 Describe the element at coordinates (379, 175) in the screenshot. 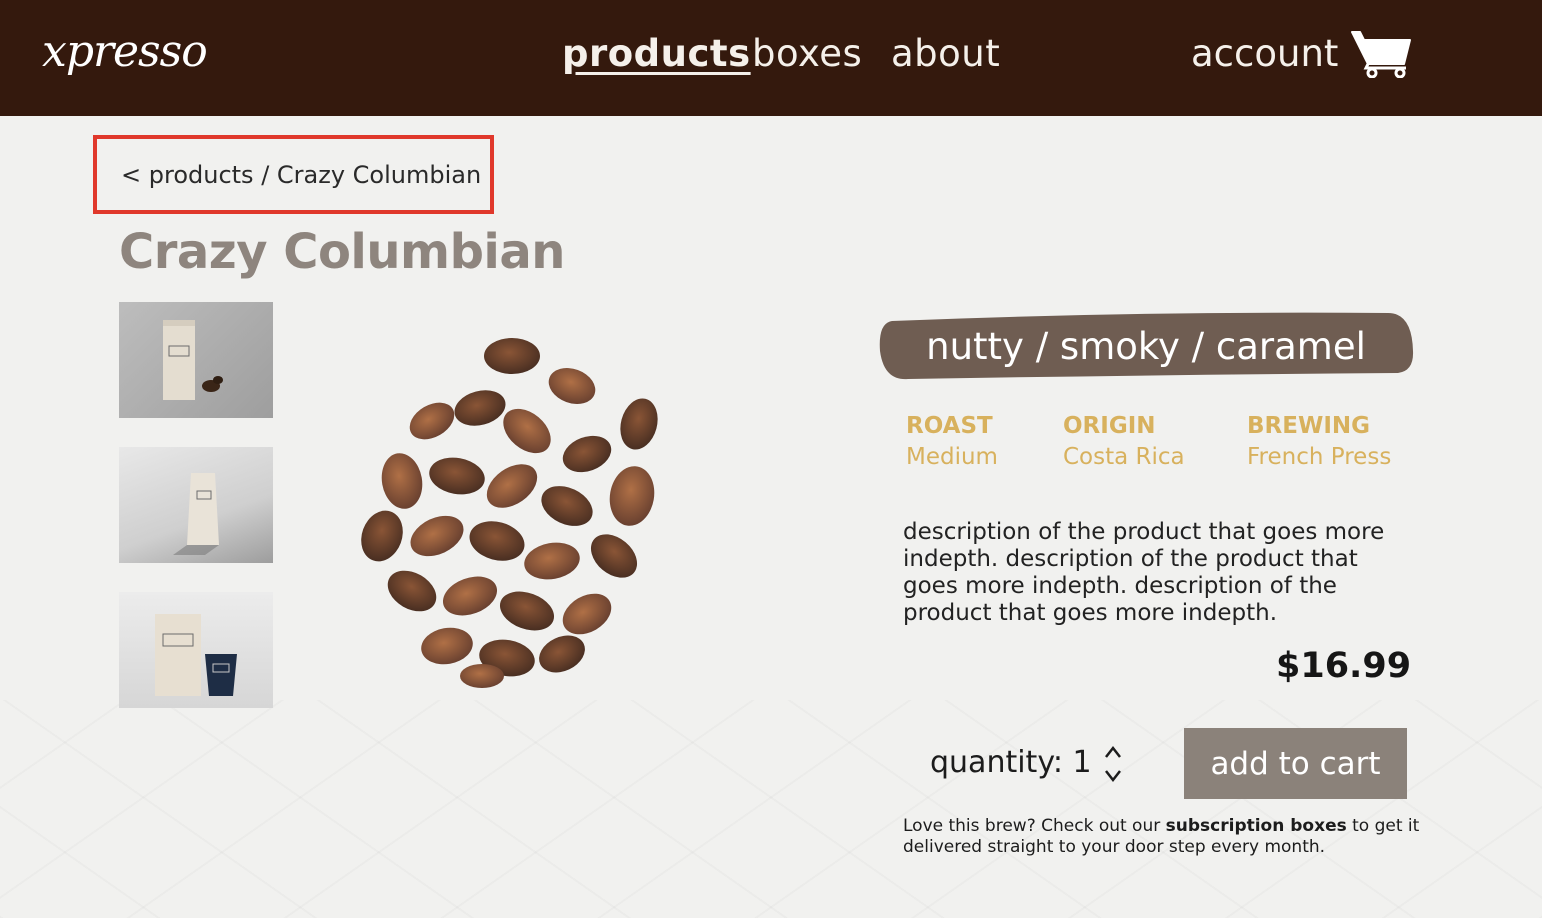

I see `breadcrumb-current: Crazy Columbian` at that location.